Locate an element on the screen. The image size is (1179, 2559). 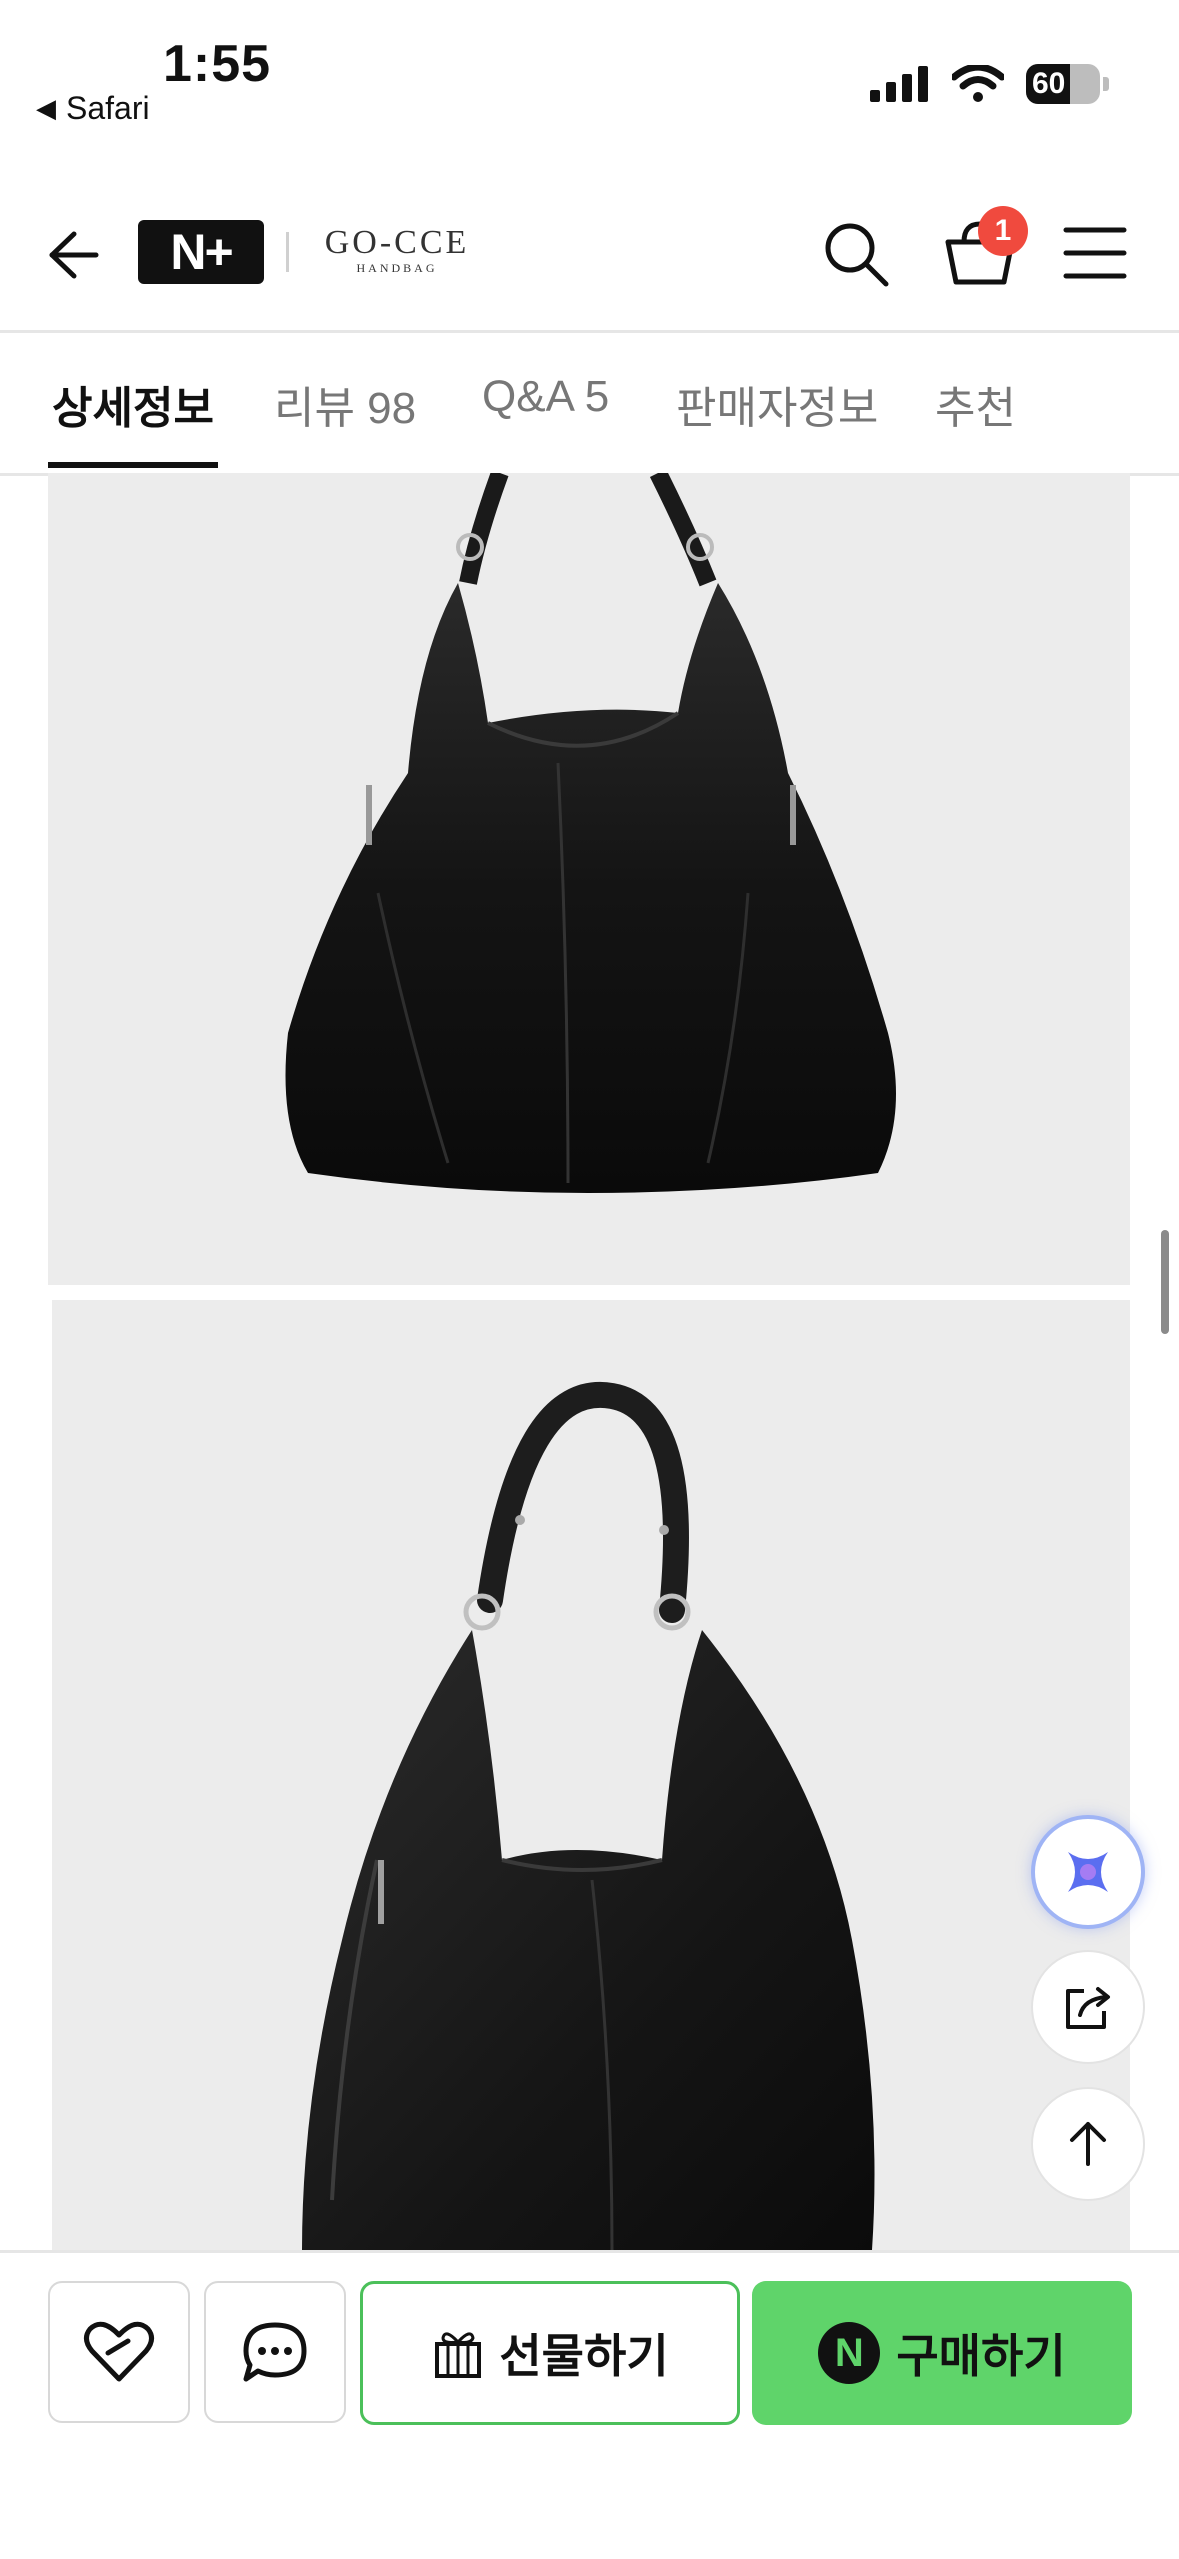
header-divider is located at coordinates (287, 252).